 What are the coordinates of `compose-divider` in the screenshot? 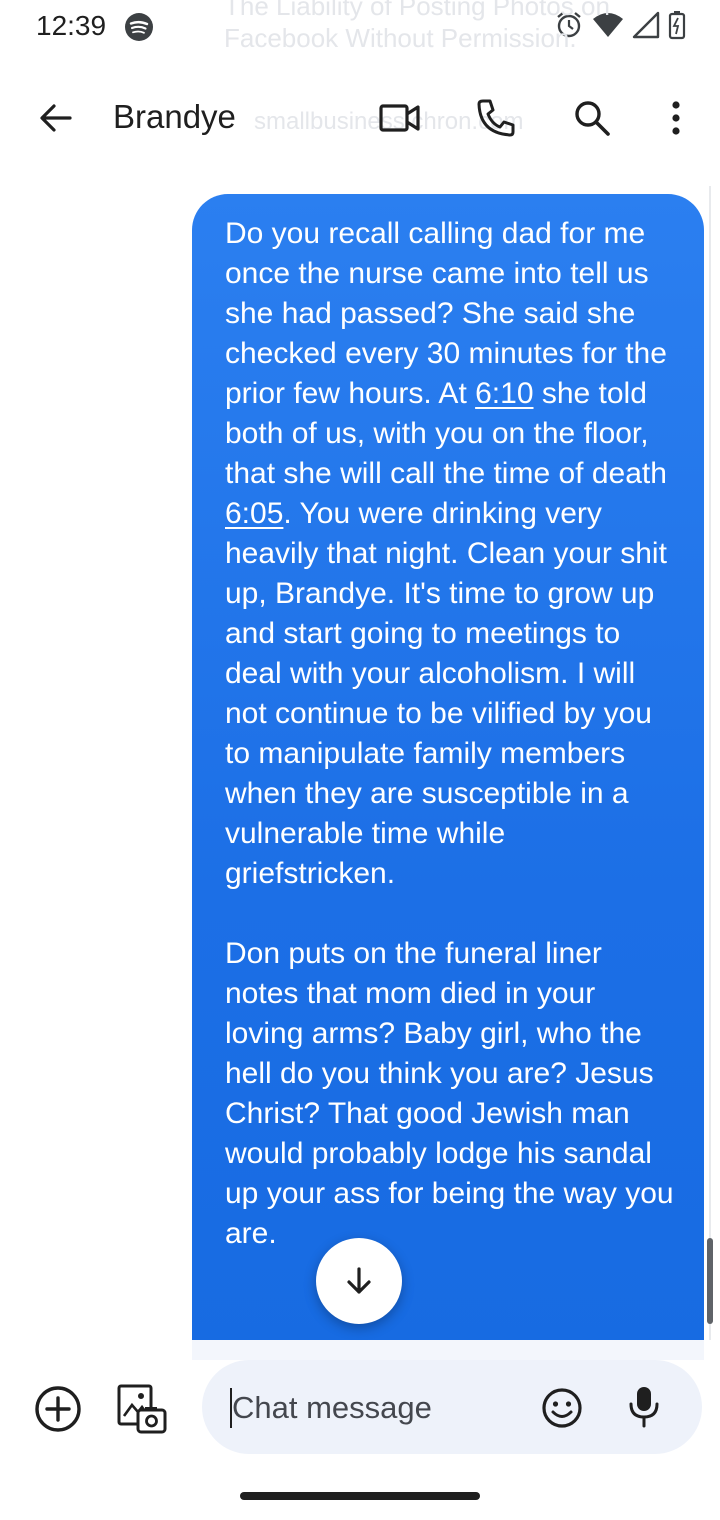 It's located at (448, 1350).